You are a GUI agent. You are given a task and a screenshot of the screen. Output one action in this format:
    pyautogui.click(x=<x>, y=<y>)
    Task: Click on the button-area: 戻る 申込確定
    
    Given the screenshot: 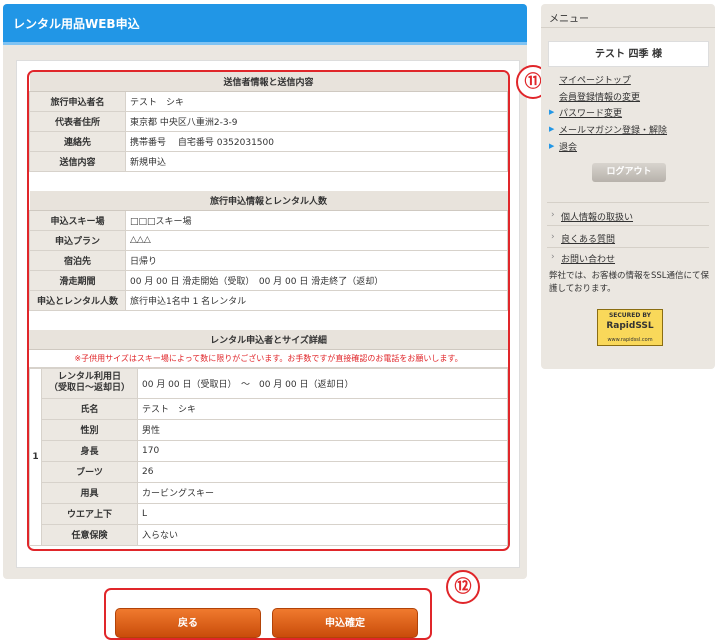 What is the action you would take?
    pyautogui.click(x=268, y=614)
    